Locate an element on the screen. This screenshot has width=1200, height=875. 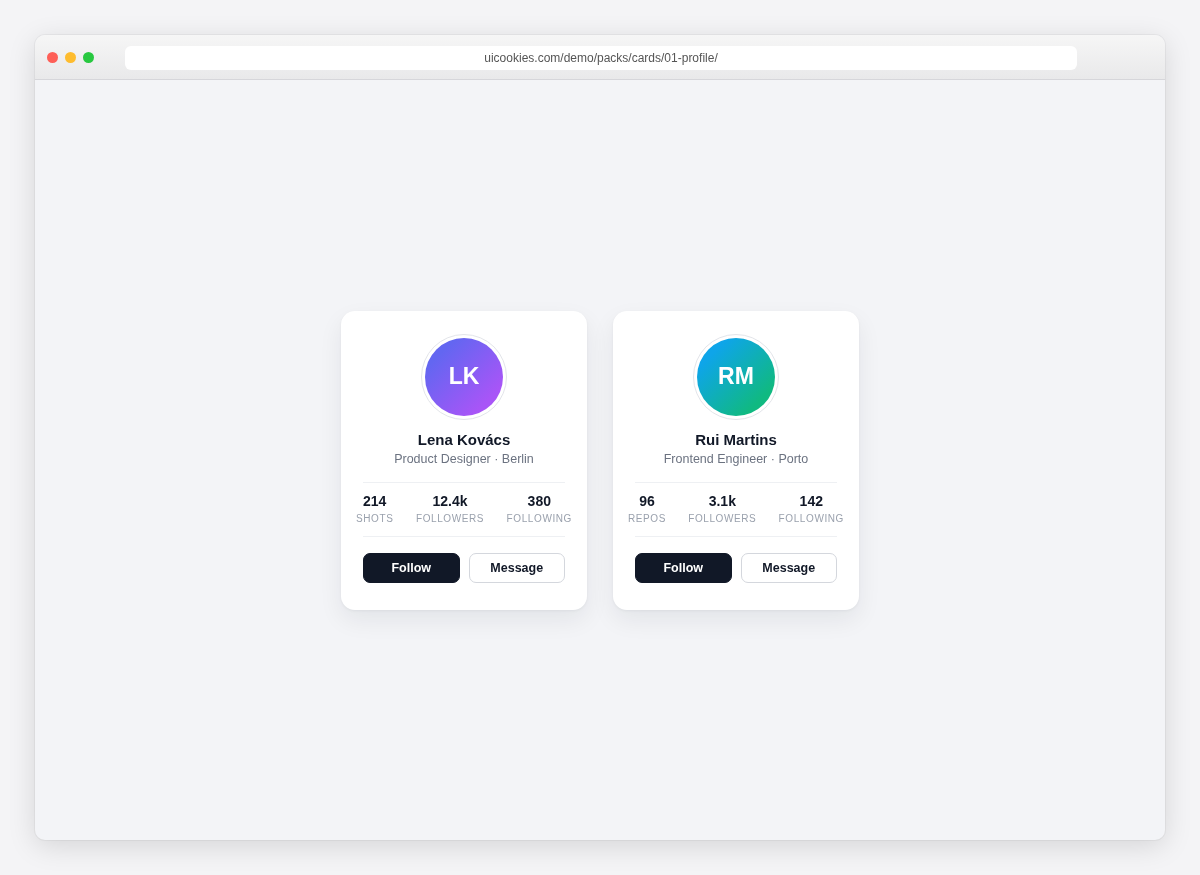
profile-subtitle: Frontend Engineer · Porto is located at coordinates (736, 459).